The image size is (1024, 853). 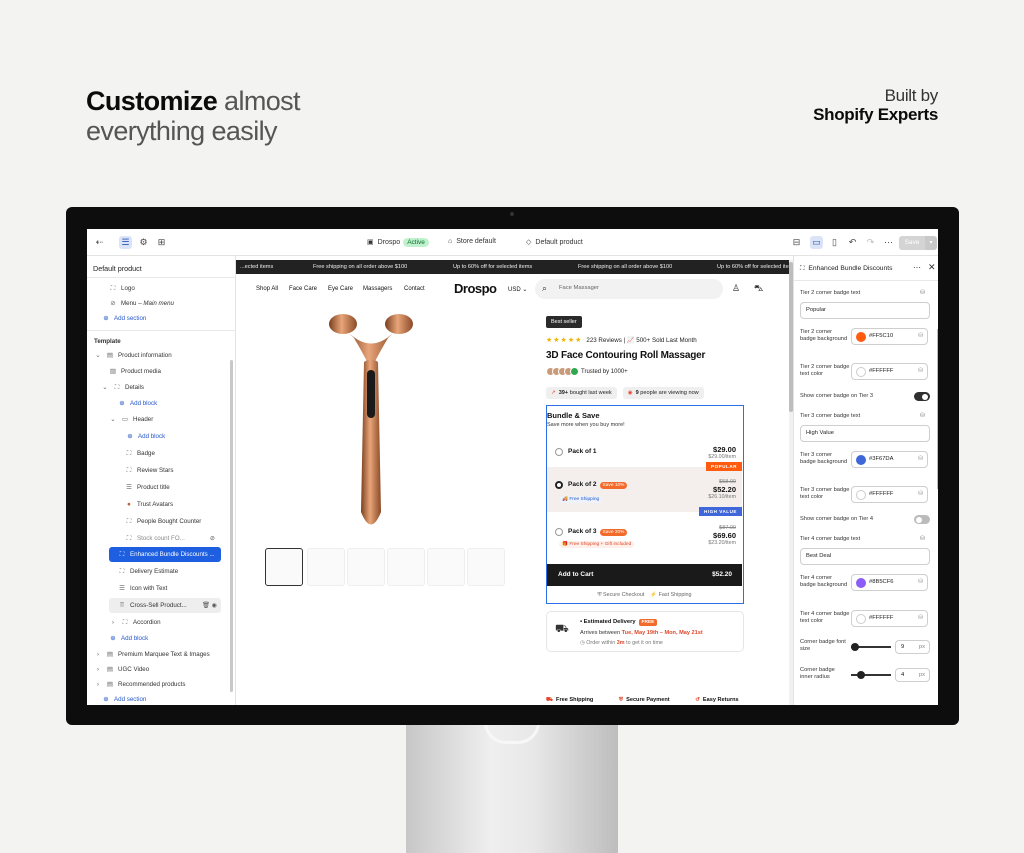 I want to click on tier4-text-color: #FFFFFF ⛁, so click(x=889, y=618).